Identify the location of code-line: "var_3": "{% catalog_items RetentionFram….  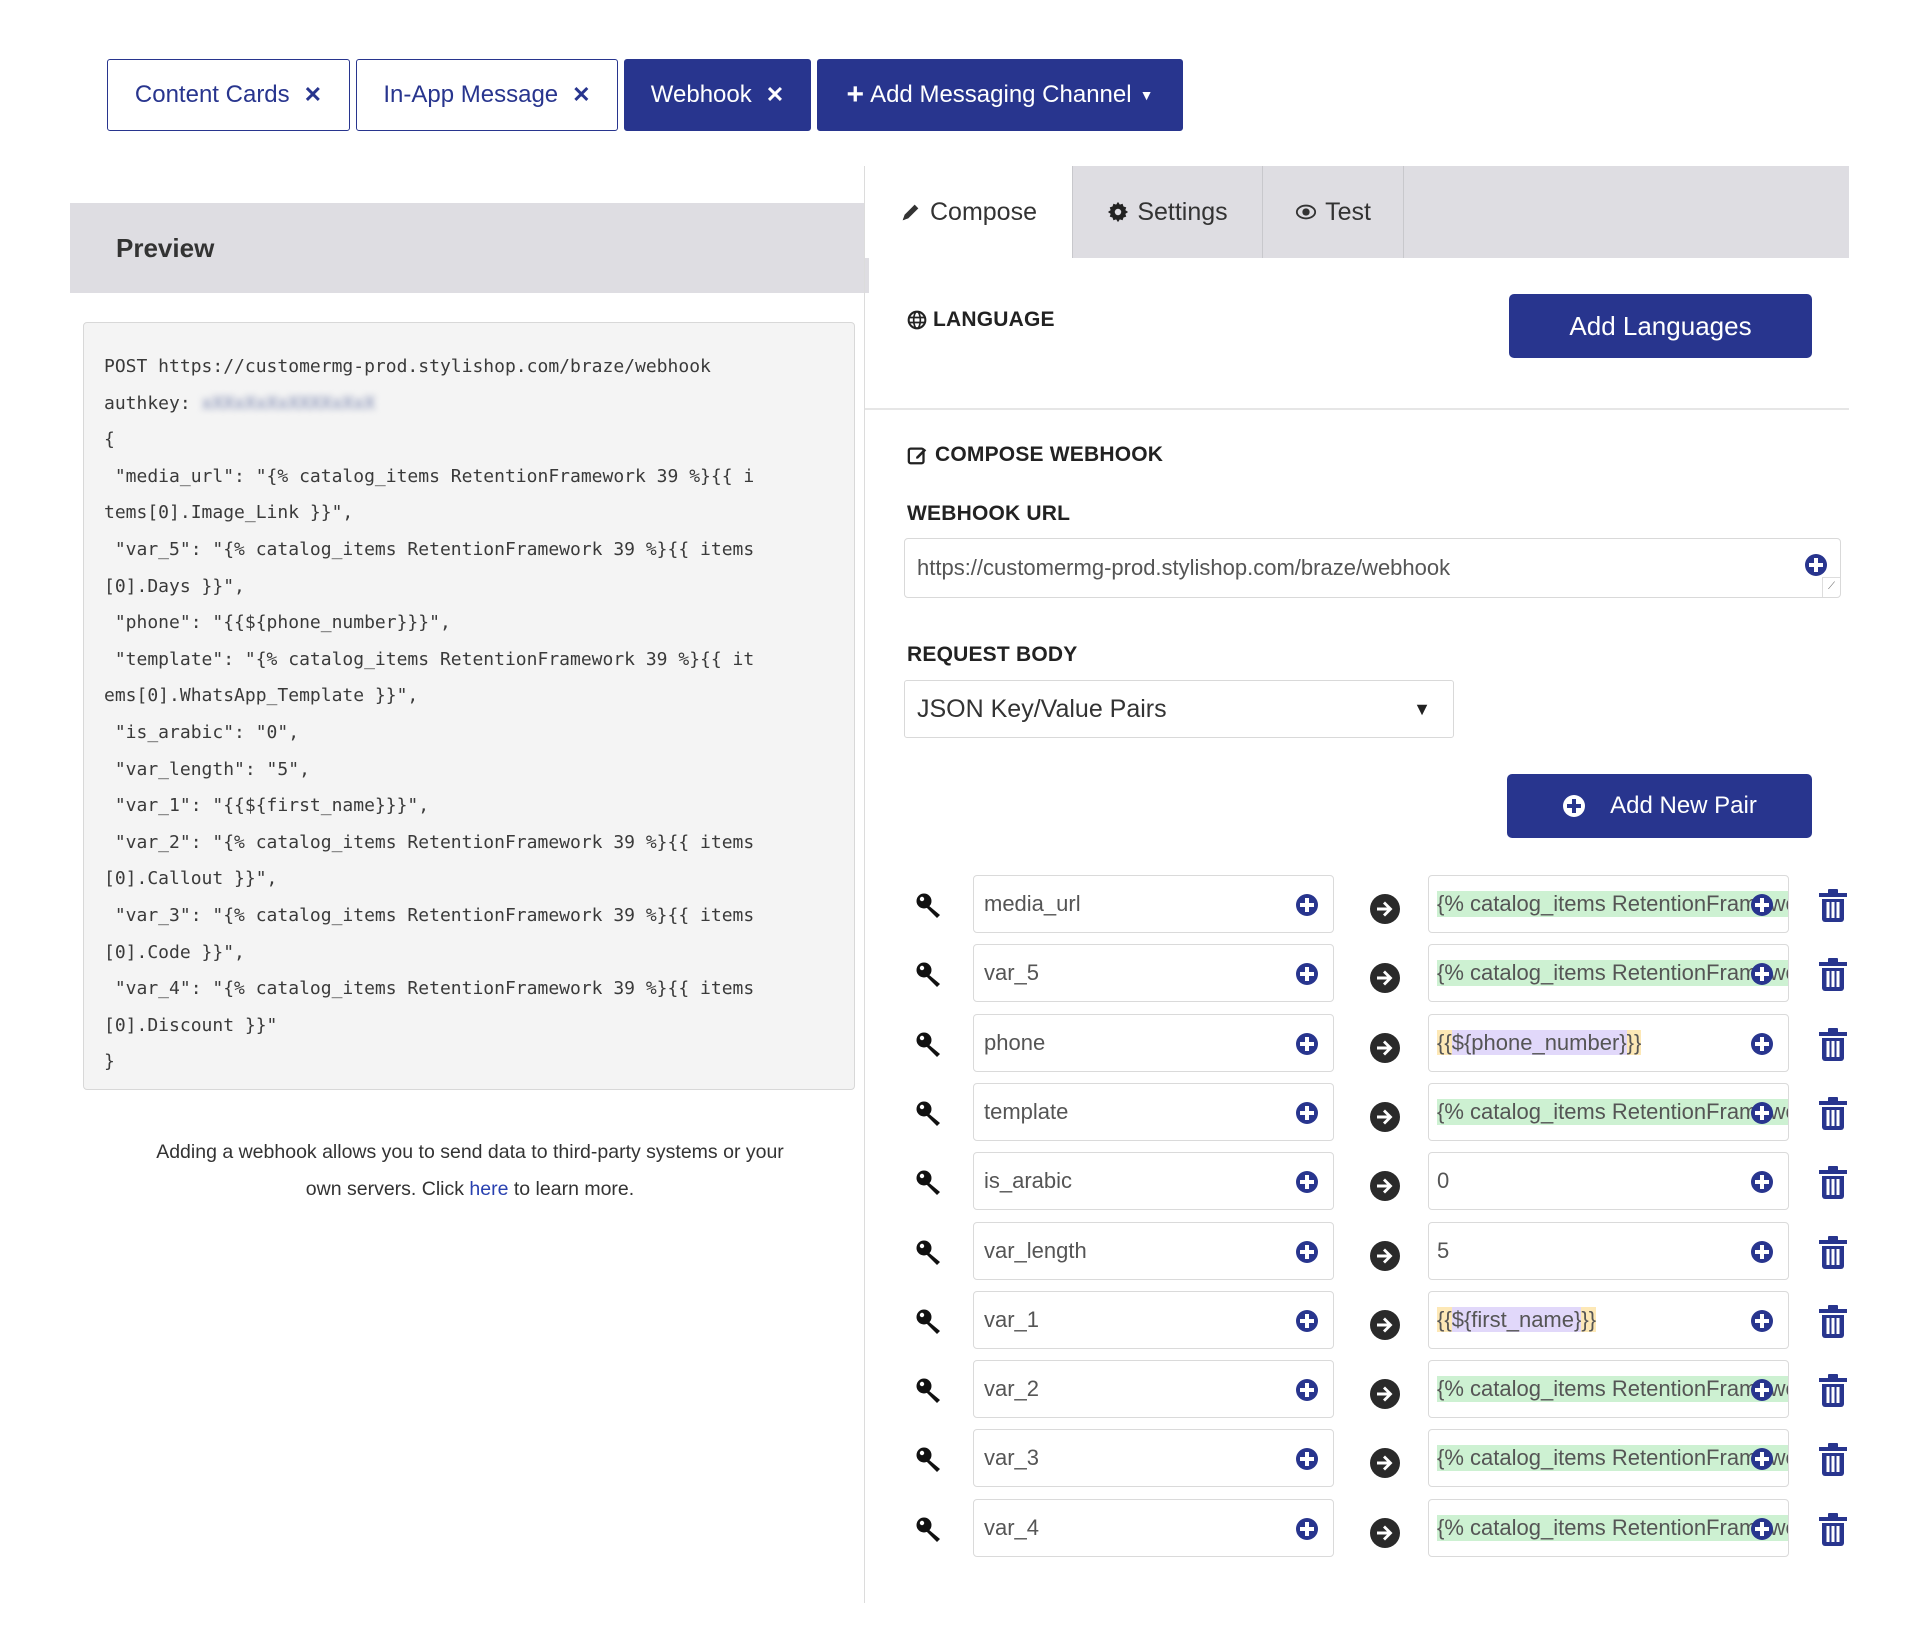
(429, 915).